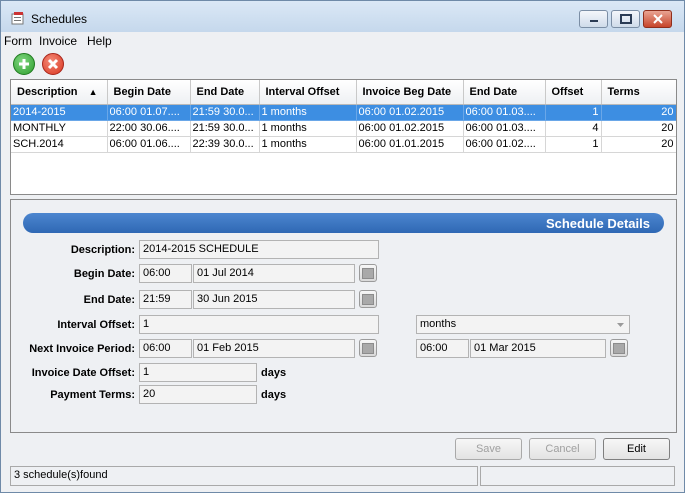 This screenshot has height=493, width=685. I want to click on sort-ascending-icon: ▲, so click(93, 91).